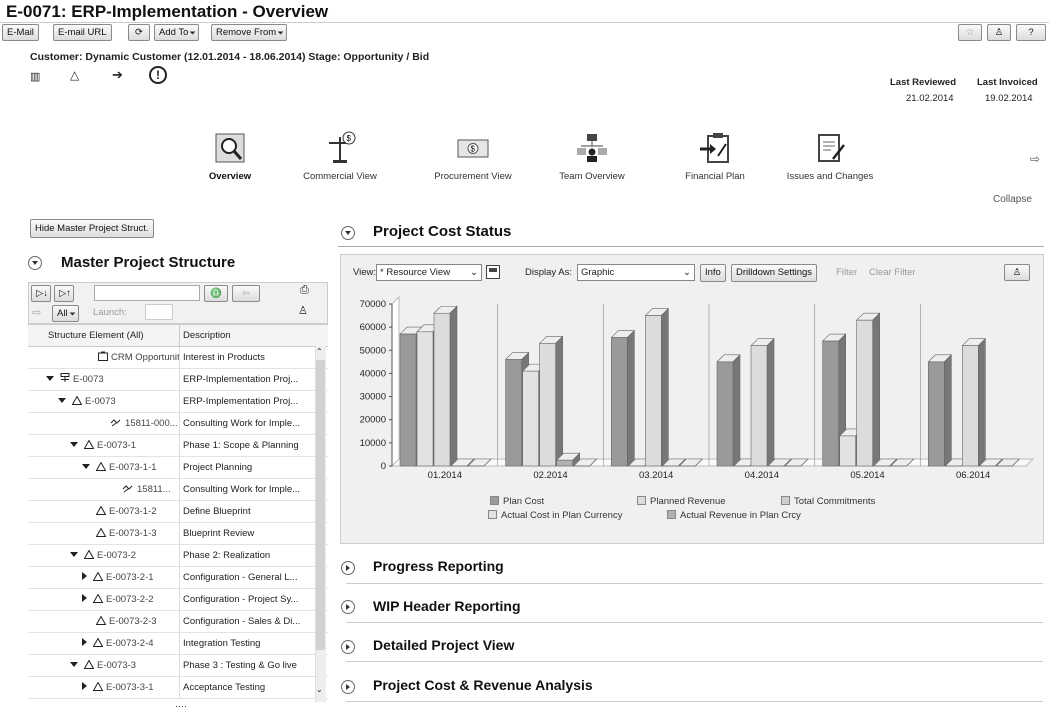  I want to click on scroll-up-icon: ⌃, so click(319, 351).